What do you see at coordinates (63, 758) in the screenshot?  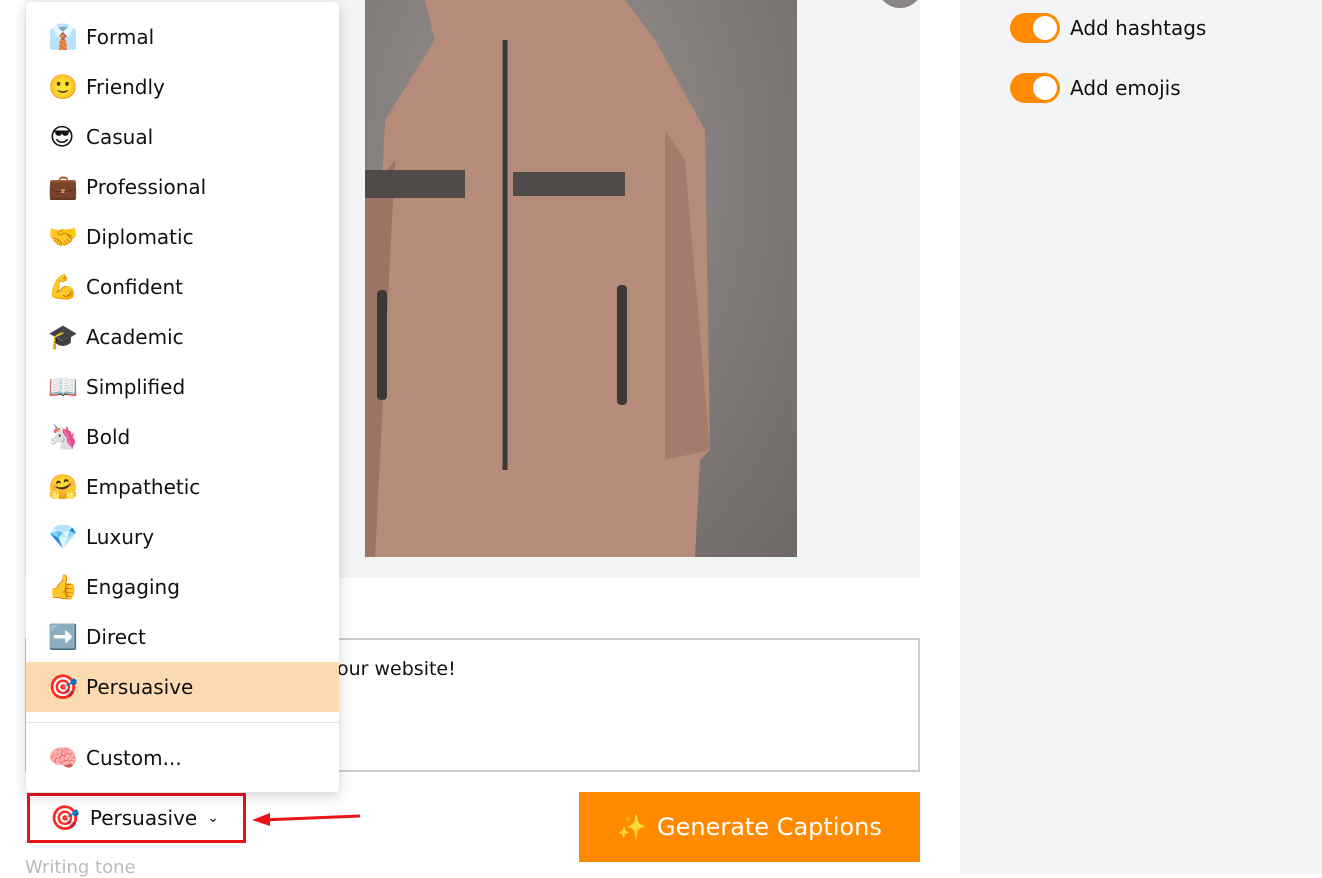 I see `brain-icon: 🧠` at bounding box center [63, 758].